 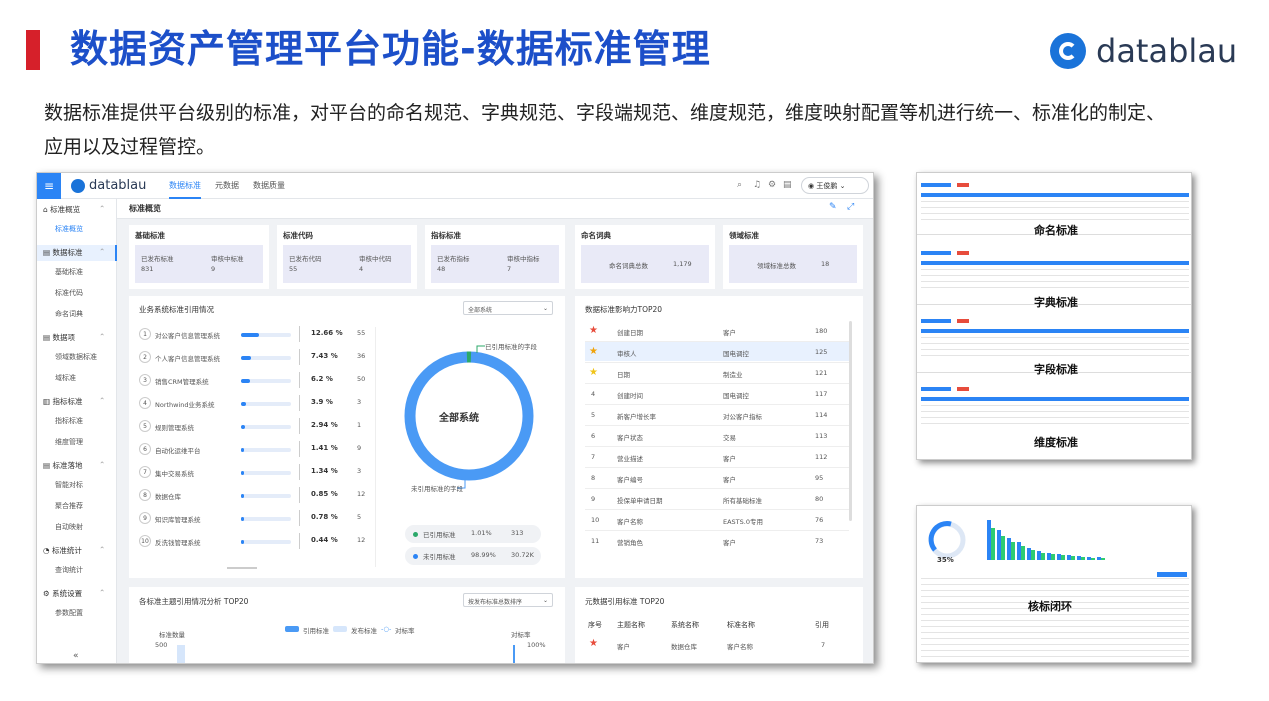 I want to click on system-select: 全部系统 ⌄, so click(x=508, y=308).